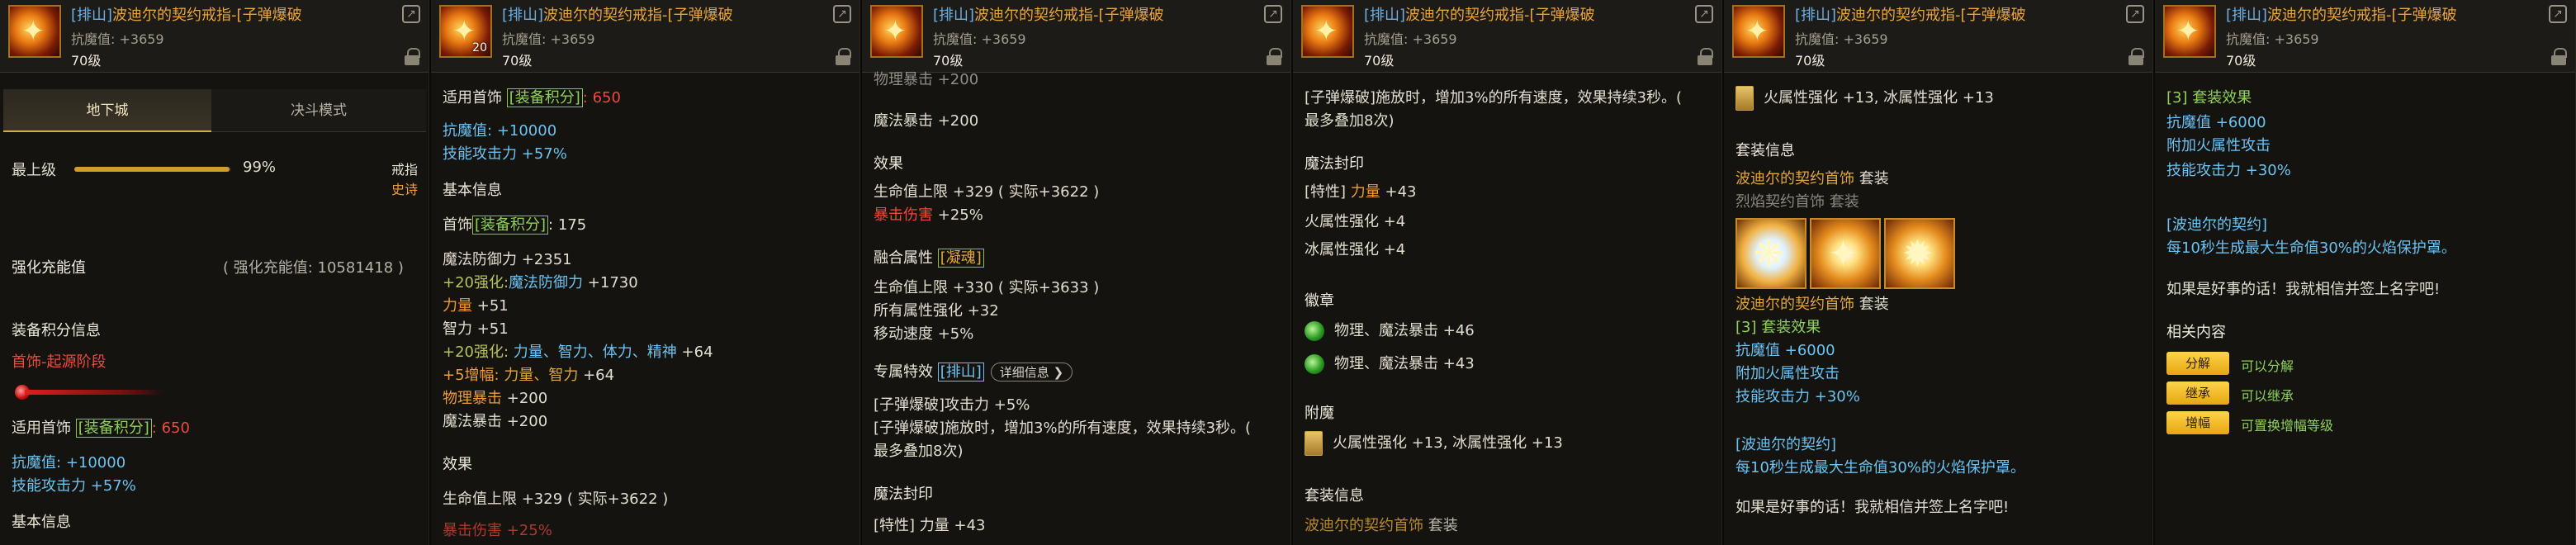  I want to click on item-header: ✦ 20 [排山]波迪尔的契约戒指-[子弹爆破 抗魔值: +3659 70级 ↗, so click(645, 37).